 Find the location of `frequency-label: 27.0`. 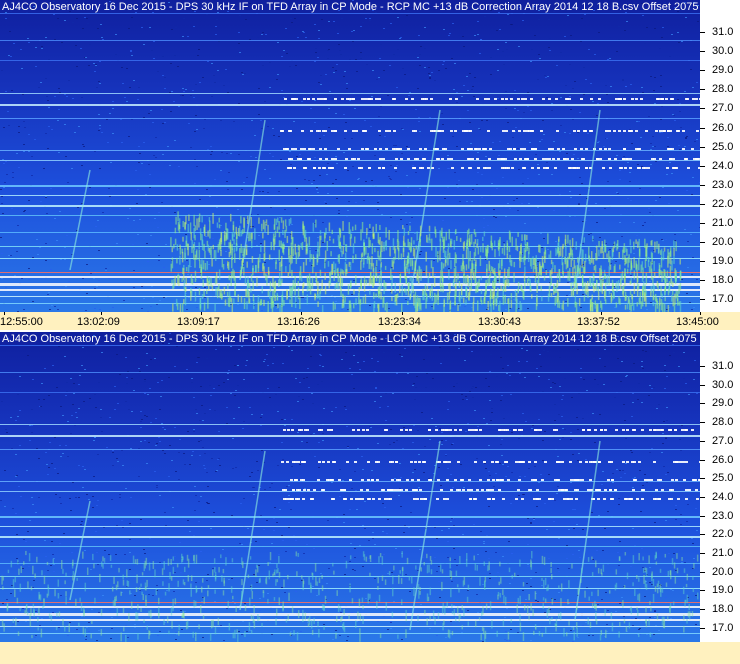

frequency-label: 27.0 is located at coordinates (723, 108).